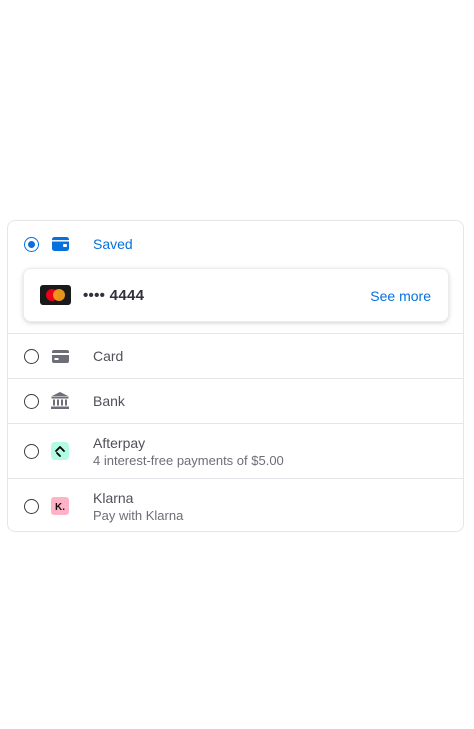 The image size is (474, 729). Describe the element at coordinates (235, 401) in the screenshot. I see `payment-option-bank: Bank` at that location.